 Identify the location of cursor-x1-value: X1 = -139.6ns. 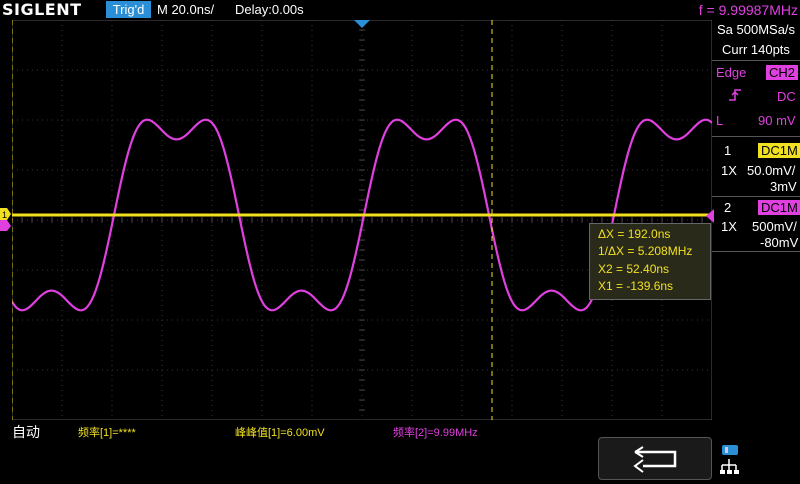
(636, 286).